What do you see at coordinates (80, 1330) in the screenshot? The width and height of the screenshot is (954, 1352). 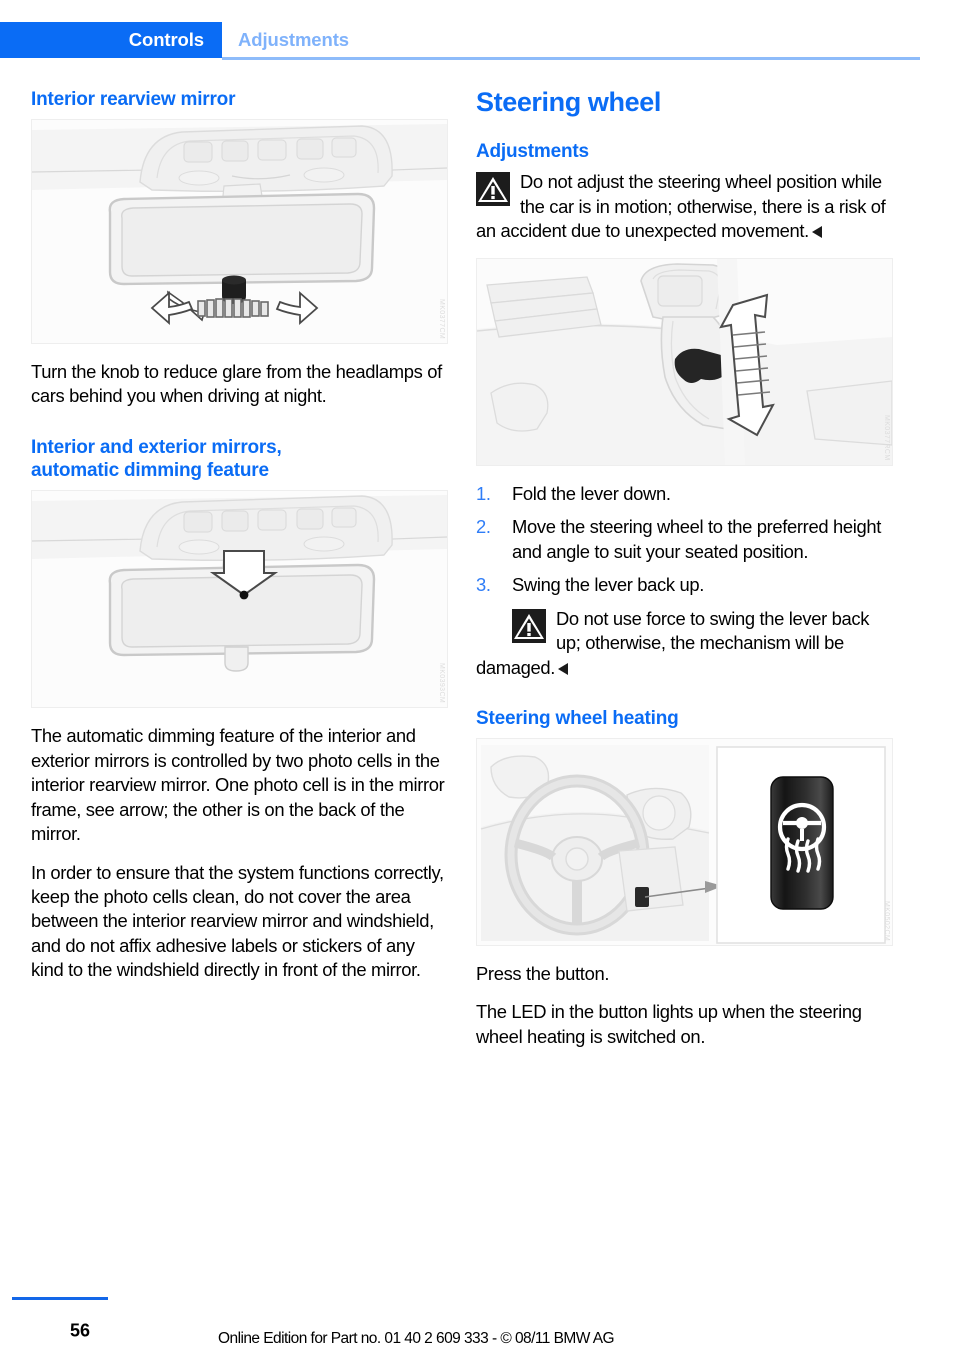 I see `page-number: 56` at bounding box center [80, 1330].